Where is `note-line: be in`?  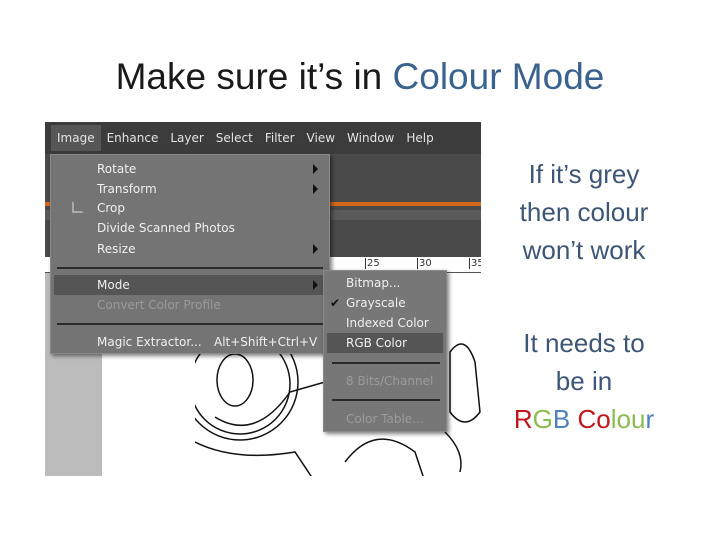
note-line: be in is located at coordinates (584, 381).